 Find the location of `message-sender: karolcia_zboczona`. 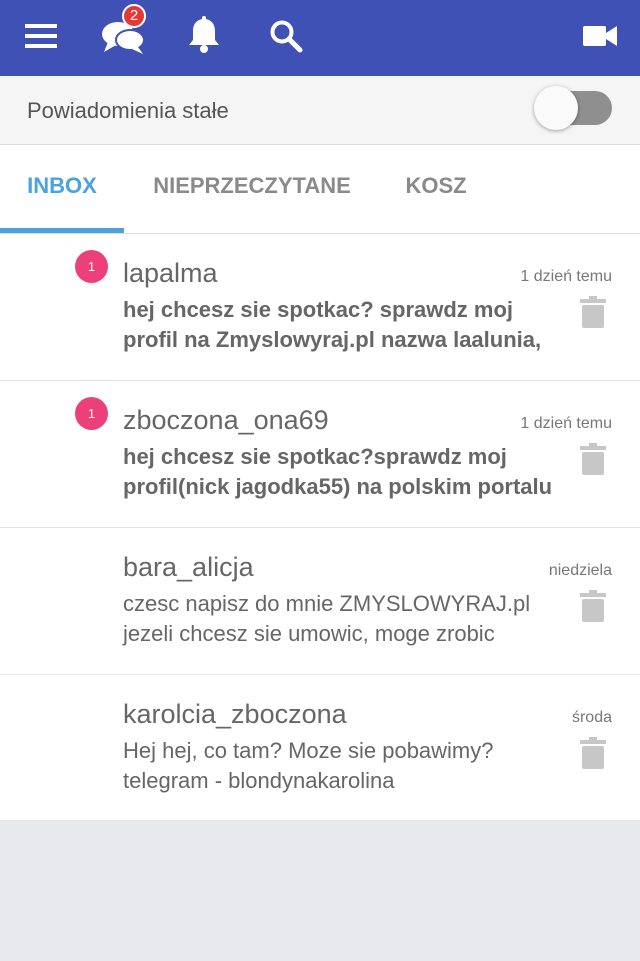

message-sender: karolcia_zboczona is located at coordinates (235, 714).